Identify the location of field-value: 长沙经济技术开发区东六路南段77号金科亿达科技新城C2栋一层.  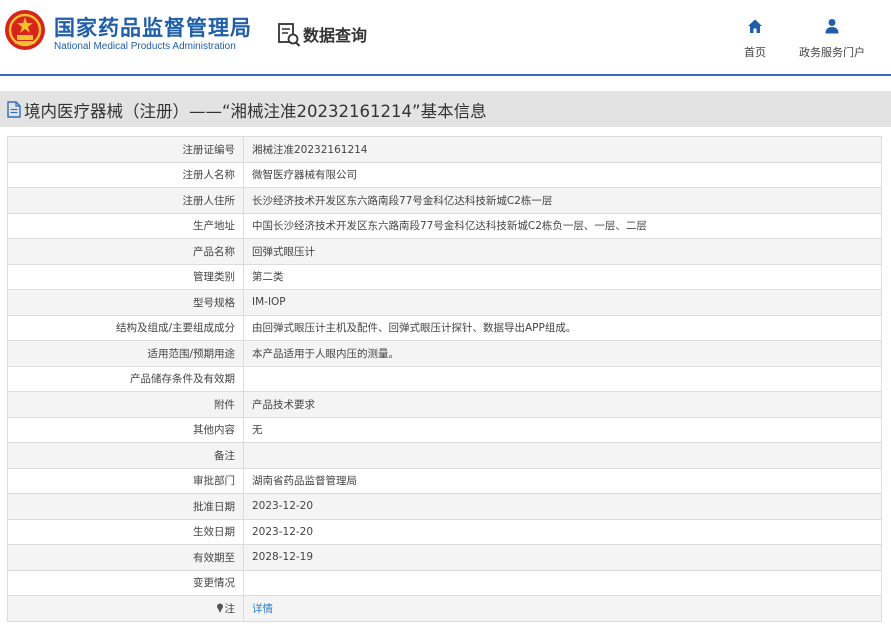
(562, 200).